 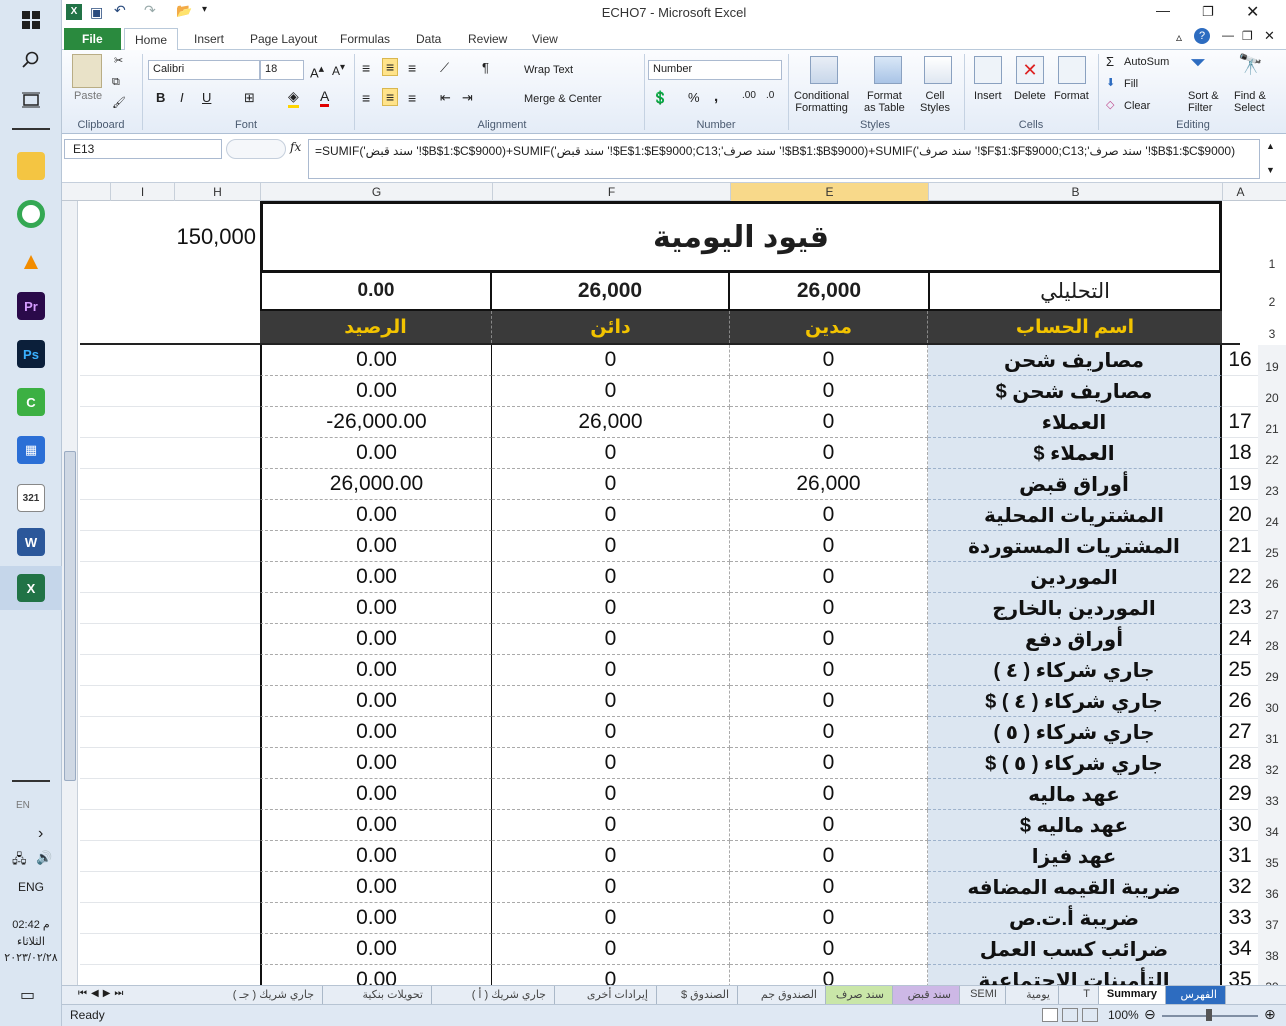 What do you see at coordinates (256, 149) in the screenshot?
I see `formula-bar-expander` at bounding box center [256, 149].